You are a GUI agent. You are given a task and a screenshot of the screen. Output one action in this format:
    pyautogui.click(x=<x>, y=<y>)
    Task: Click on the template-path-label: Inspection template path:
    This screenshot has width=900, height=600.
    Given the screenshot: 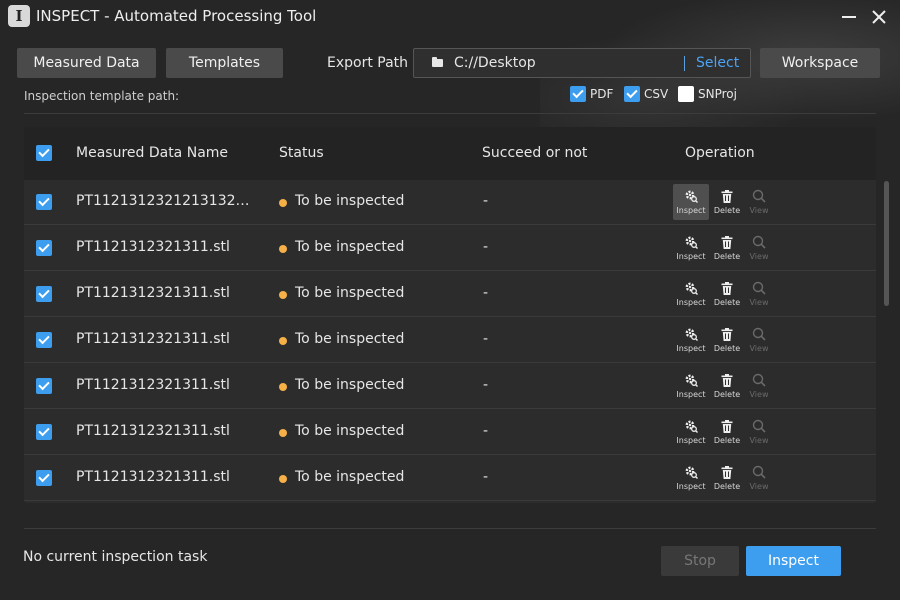 What is the action you would take?
    pyautogui.click(x=102, y=96)
    